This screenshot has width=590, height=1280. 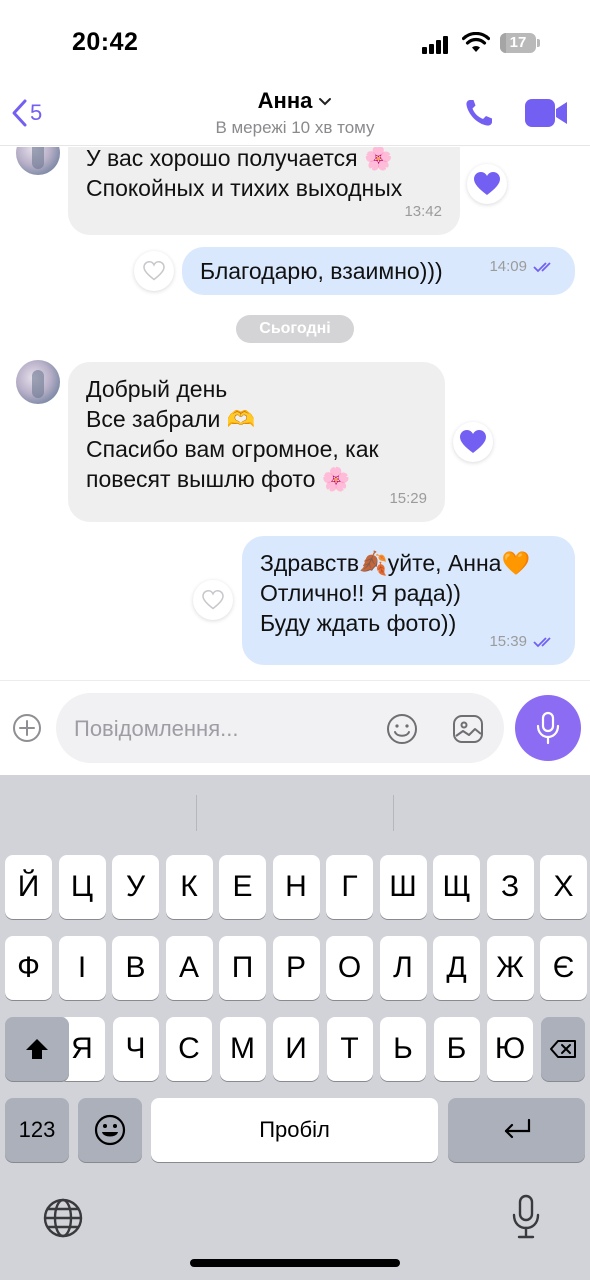 What do you see at coordinates (349, 1049) in the screenshot?
I see `key-6: Т` at bounding box center [349, 1049].